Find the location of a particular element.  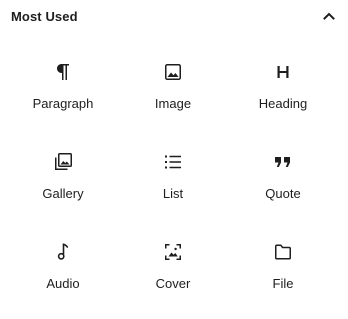

block-label: Cover is located at coordinates (173, 283).